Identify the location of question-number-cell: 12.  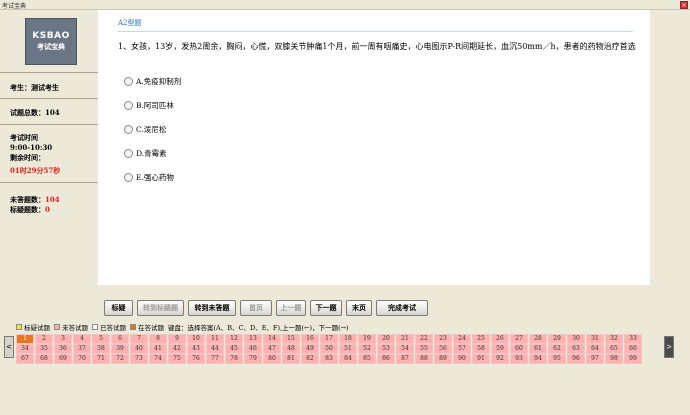
(234, 339).